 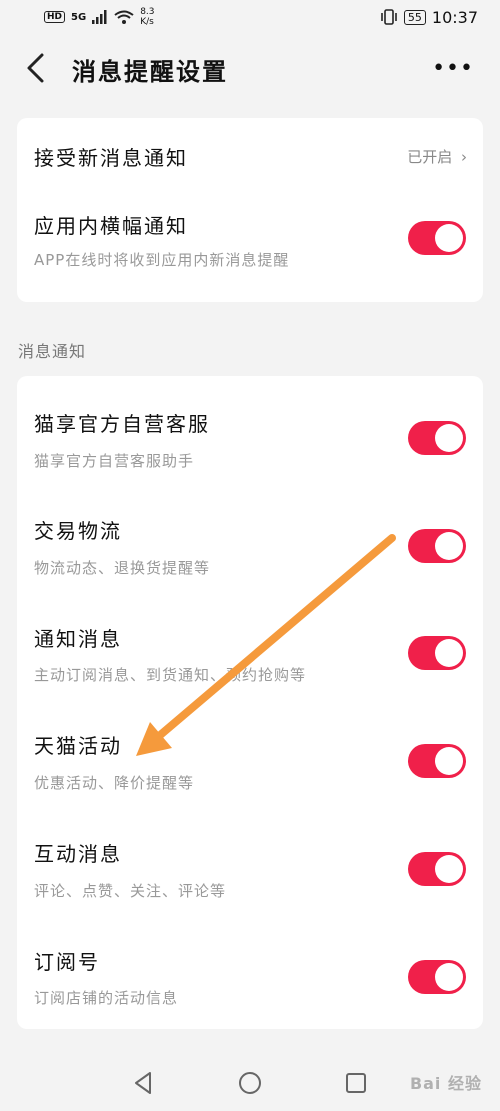 I want to click on more-options-icon: •••, so click(x=453, y=68).